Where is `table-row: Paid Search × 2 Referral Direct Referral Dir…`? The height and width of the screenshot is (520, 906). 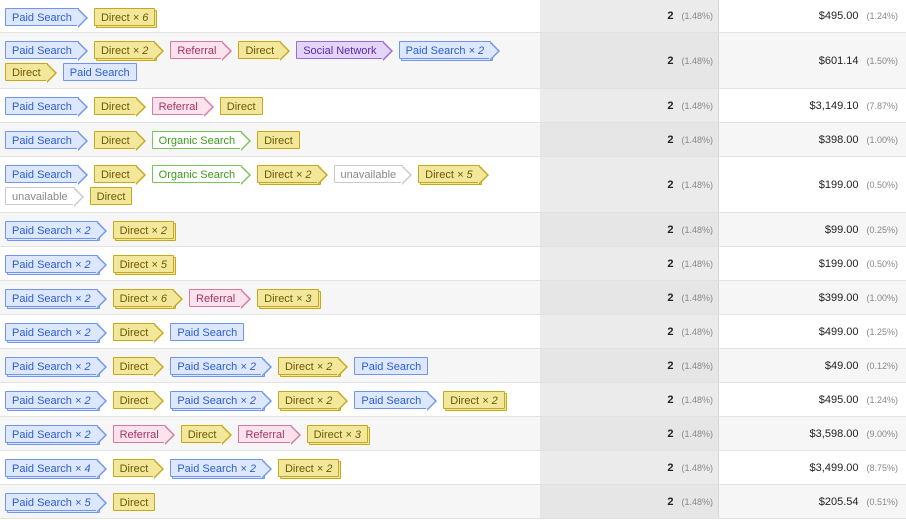
table-row: Paid Search × 2 Referral Direct Referral Dir… is located at coordinates (453, 434).